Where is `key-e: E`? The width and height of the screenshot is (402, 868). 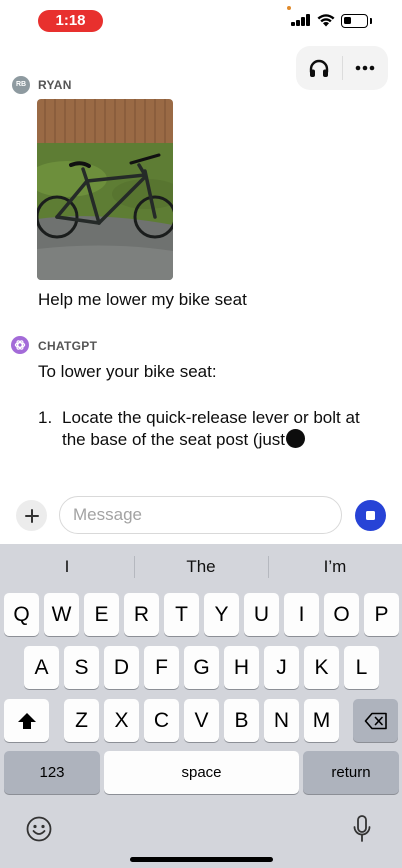
key-e: E is located at coordinates (101, 614).